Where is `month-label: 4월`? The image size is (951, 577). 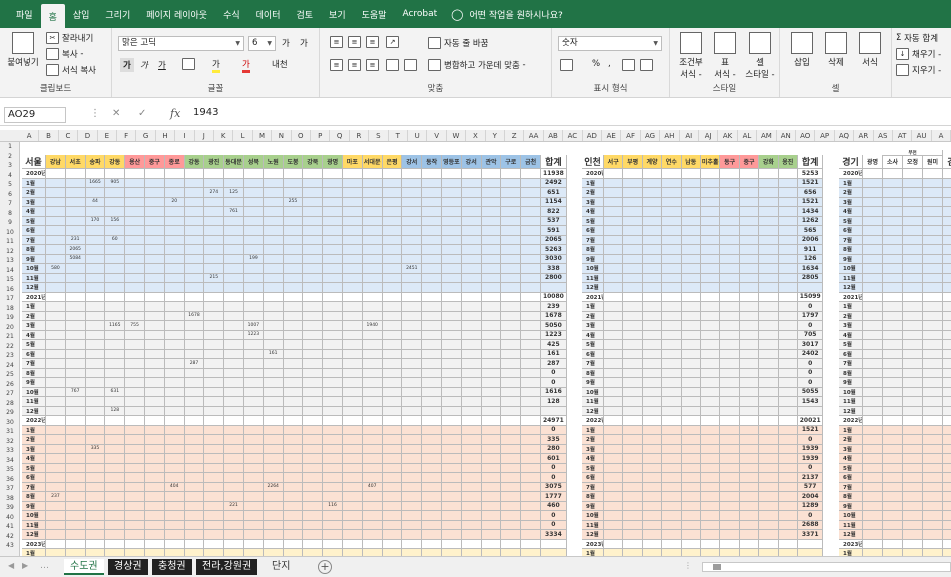 month-label: 4월 is located at coordinates (593, 459).